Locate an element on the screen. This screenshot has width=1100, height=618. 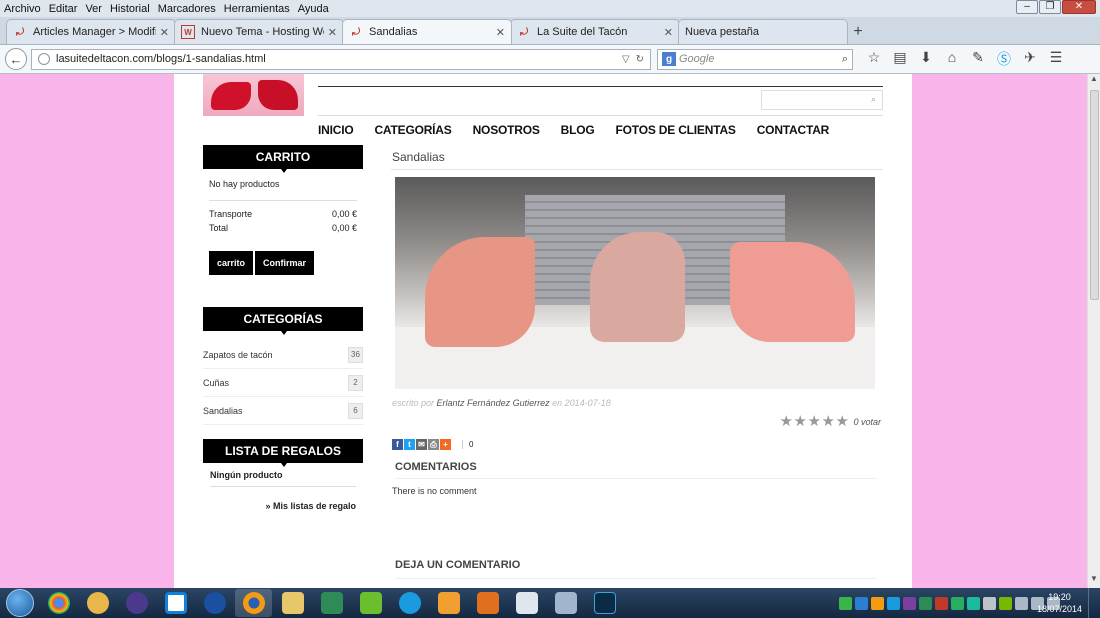
vertical-scrollbar: ▲ ▼ is located at coordinates (1093, 331).